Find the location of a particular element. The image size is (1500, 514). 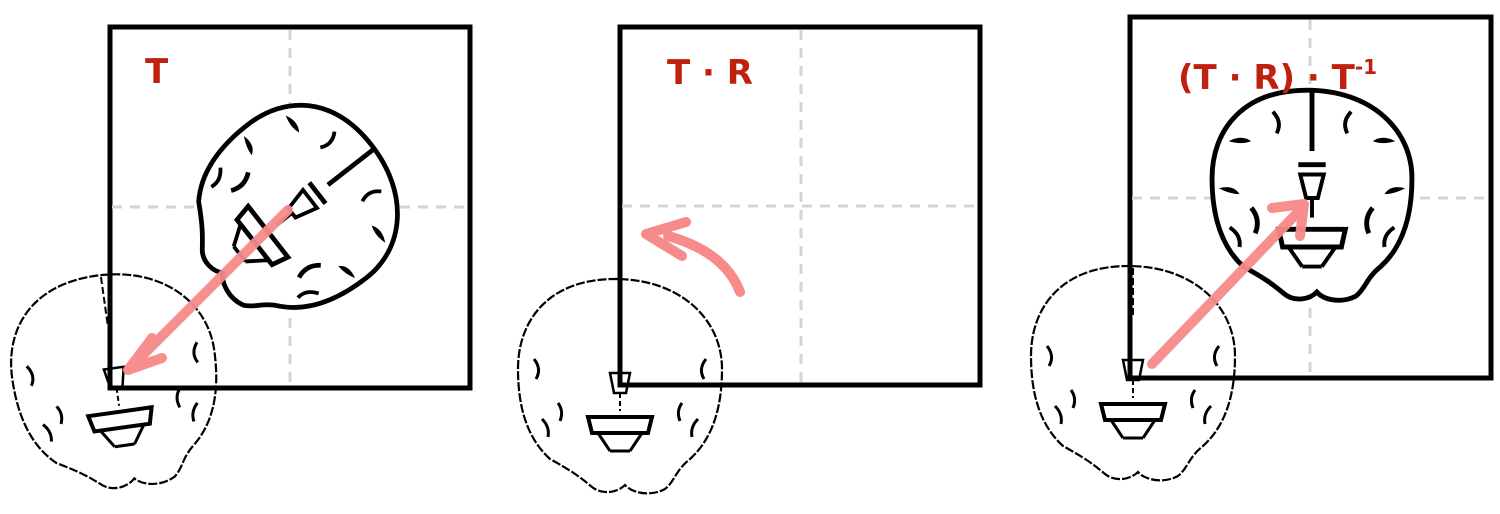

label-main: T · R is located at coordinates (710, 73).